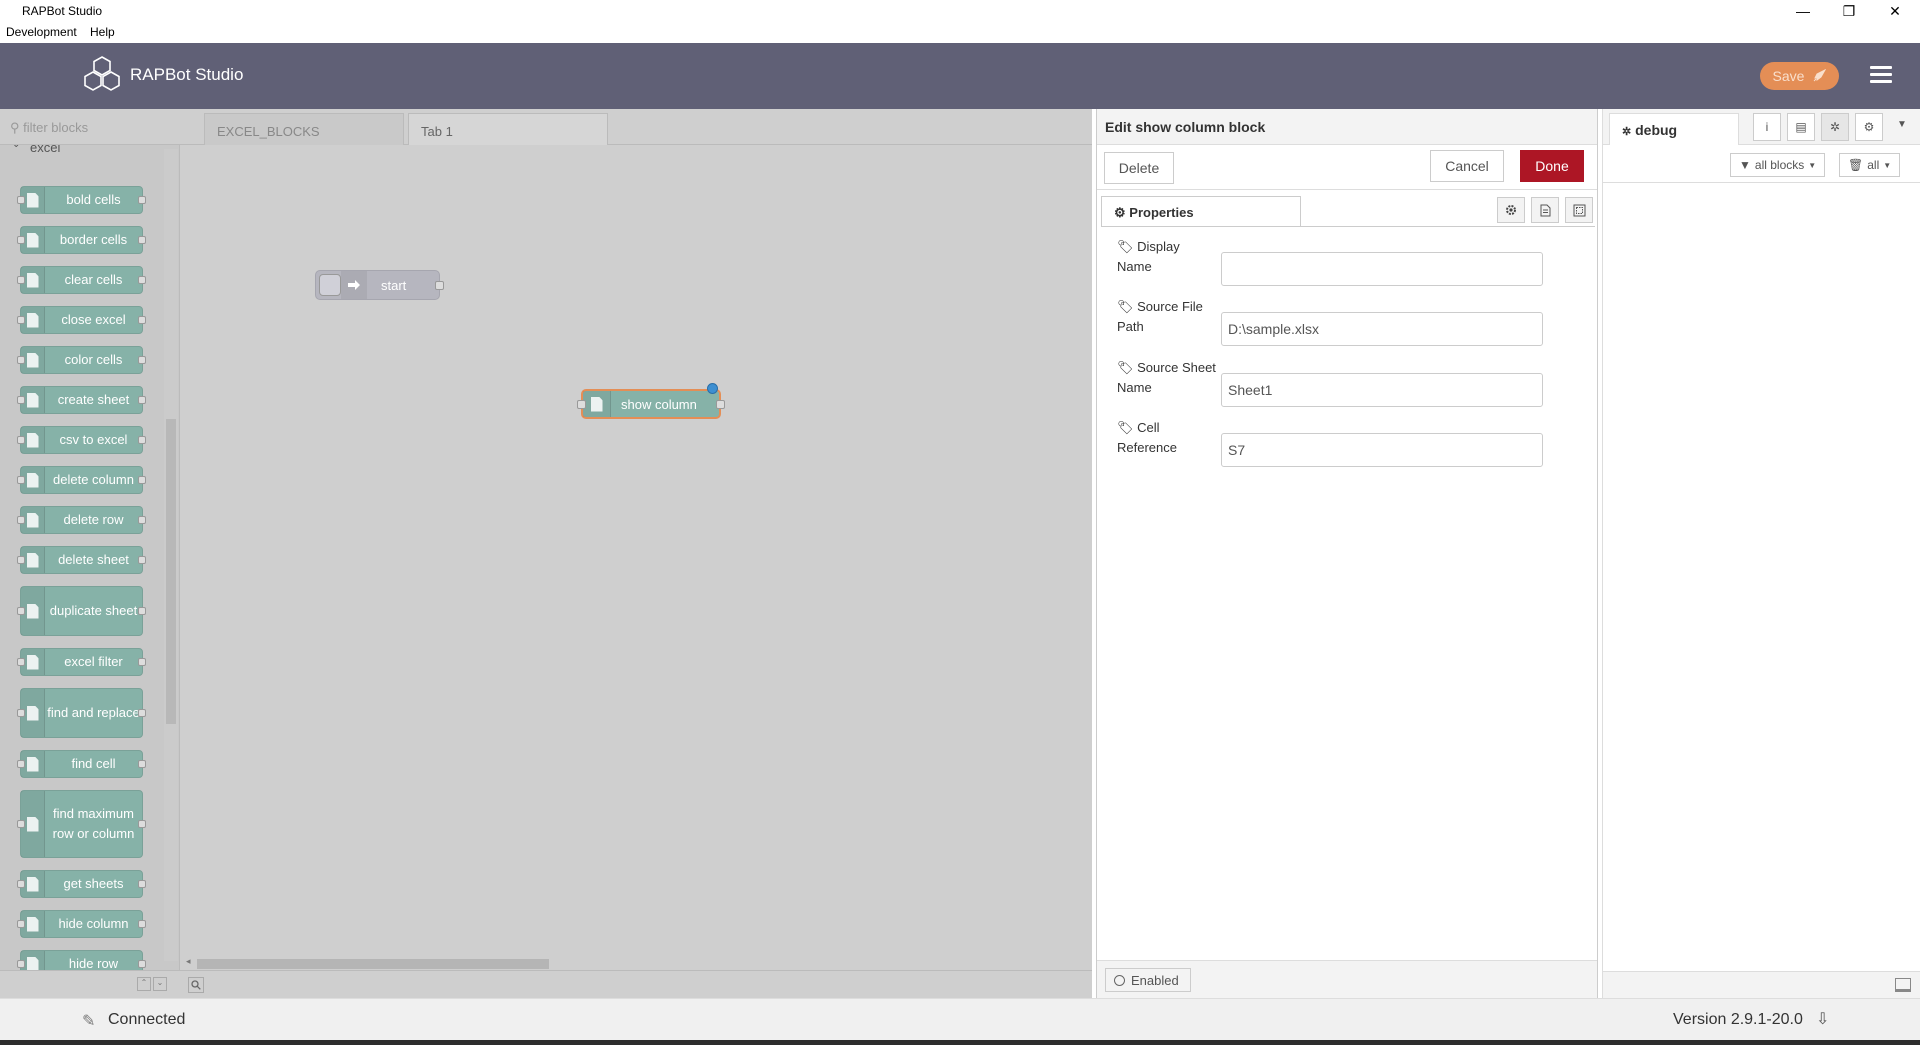  Describe the element at coordinates (93, 883) in the screenshot. I see `palette-node-label: get sheets` at that location.